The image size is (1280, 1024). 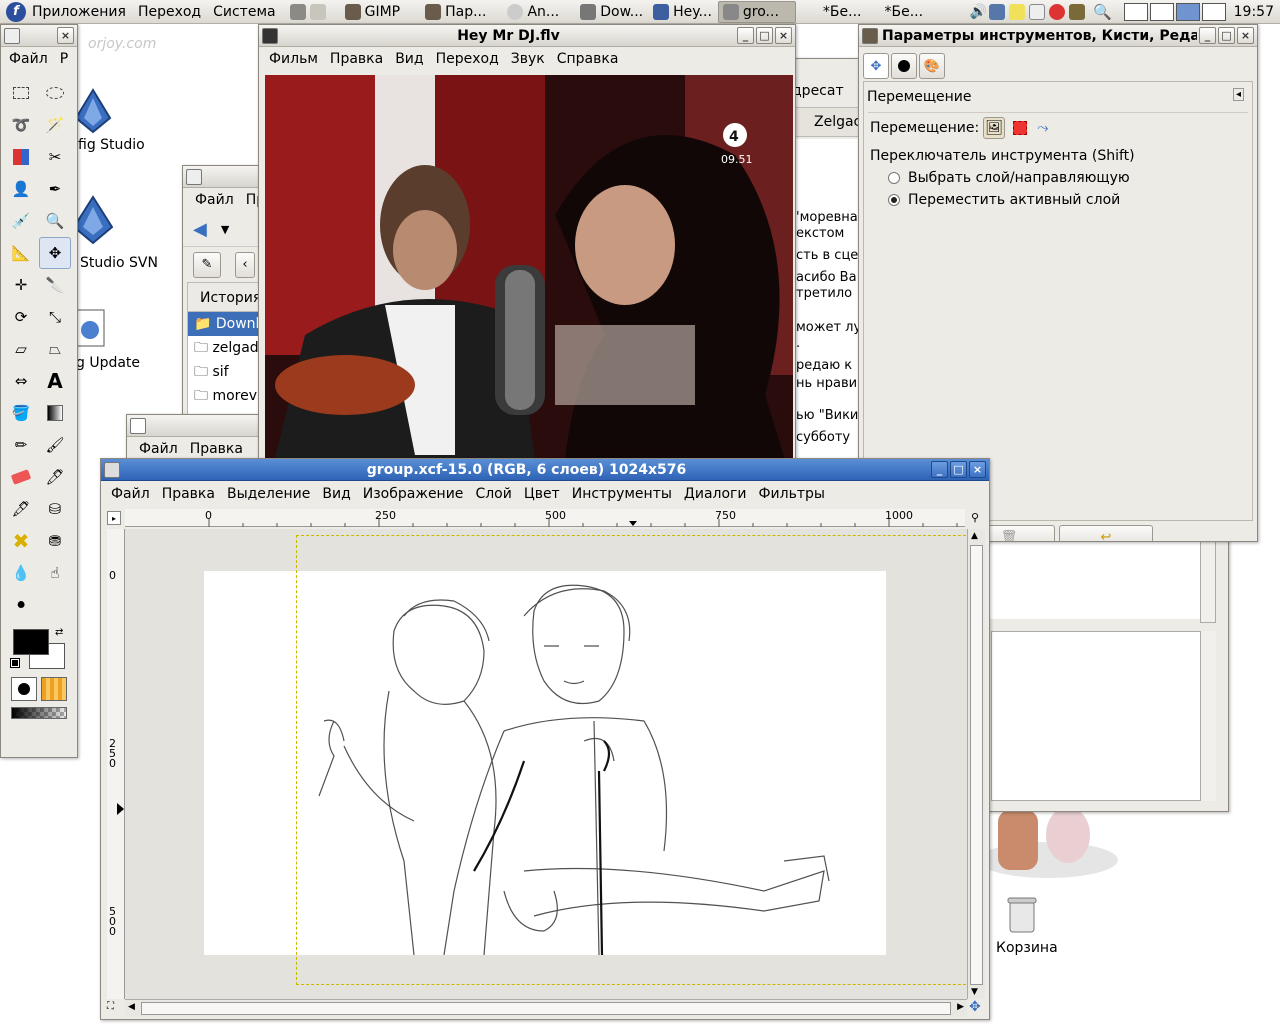 What do you see at coordinates (21, 285) in the screenshot?
I see `align-tool: ✛` at bounding box center [21, 285].